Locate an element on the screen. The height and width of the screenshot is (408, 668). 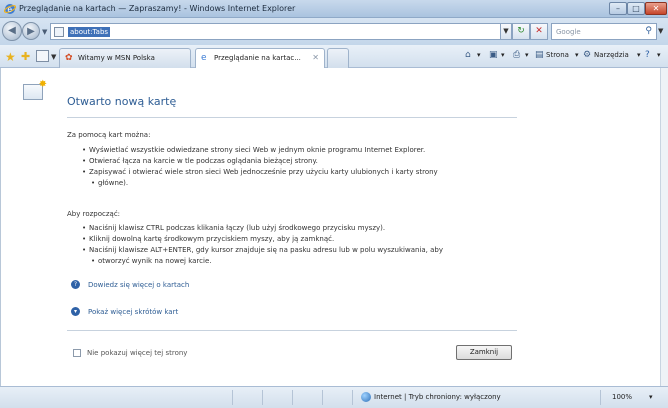
minimize-button: – is located at coordinates (618, 8).